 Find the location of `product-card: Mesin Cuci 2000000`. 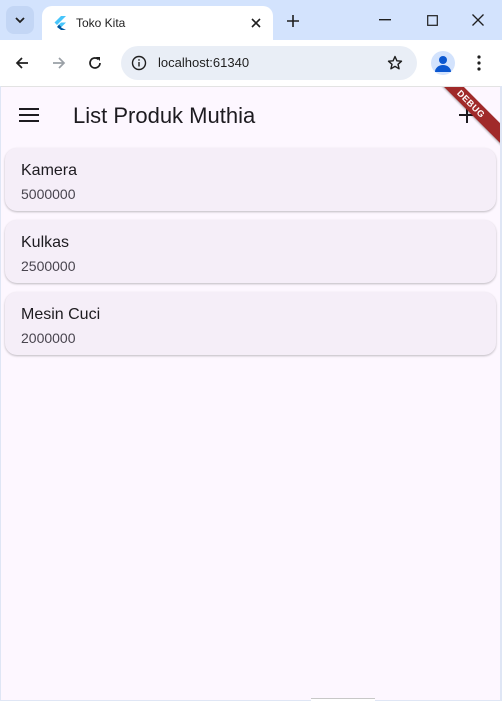

product-card: Mesin Cuci 2000000 is located at coordinates (250, 323).